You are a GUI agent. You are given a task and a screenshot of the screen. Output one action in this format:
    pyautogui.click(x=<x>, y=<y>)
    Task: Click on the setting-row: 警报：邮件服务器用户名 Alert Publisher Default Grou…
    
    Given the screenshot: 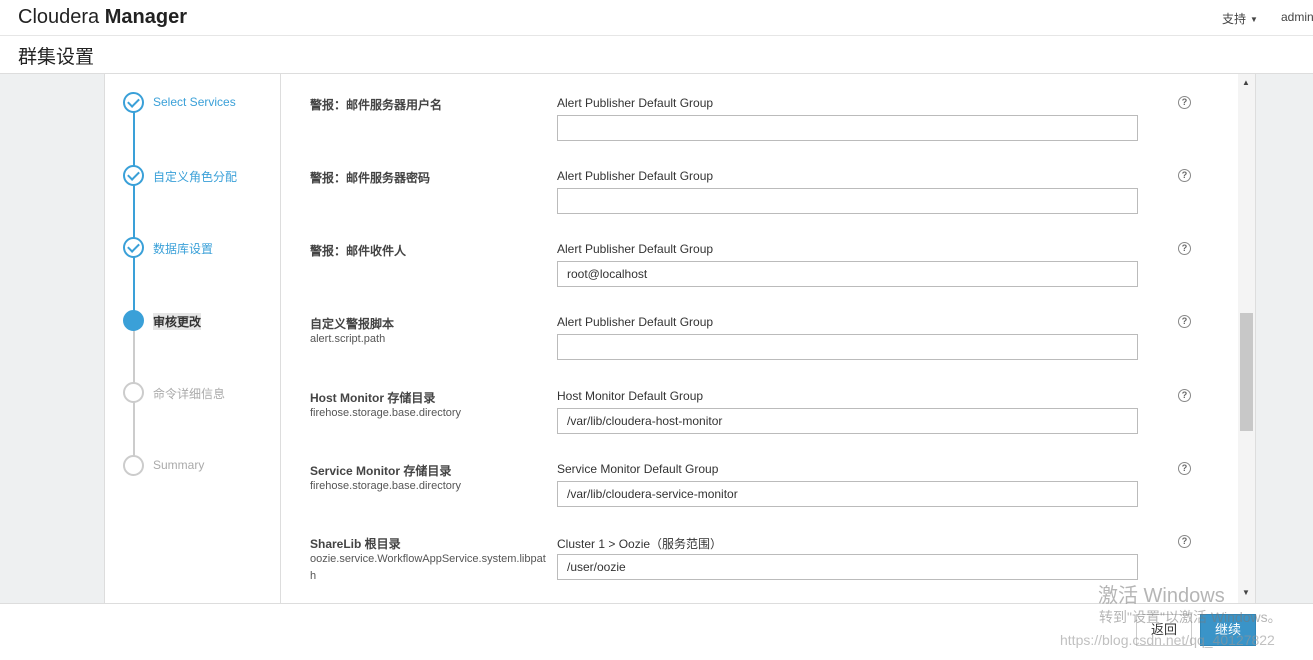 What is the action you would take?
    pyautogui.click(x=760, y=110)
    